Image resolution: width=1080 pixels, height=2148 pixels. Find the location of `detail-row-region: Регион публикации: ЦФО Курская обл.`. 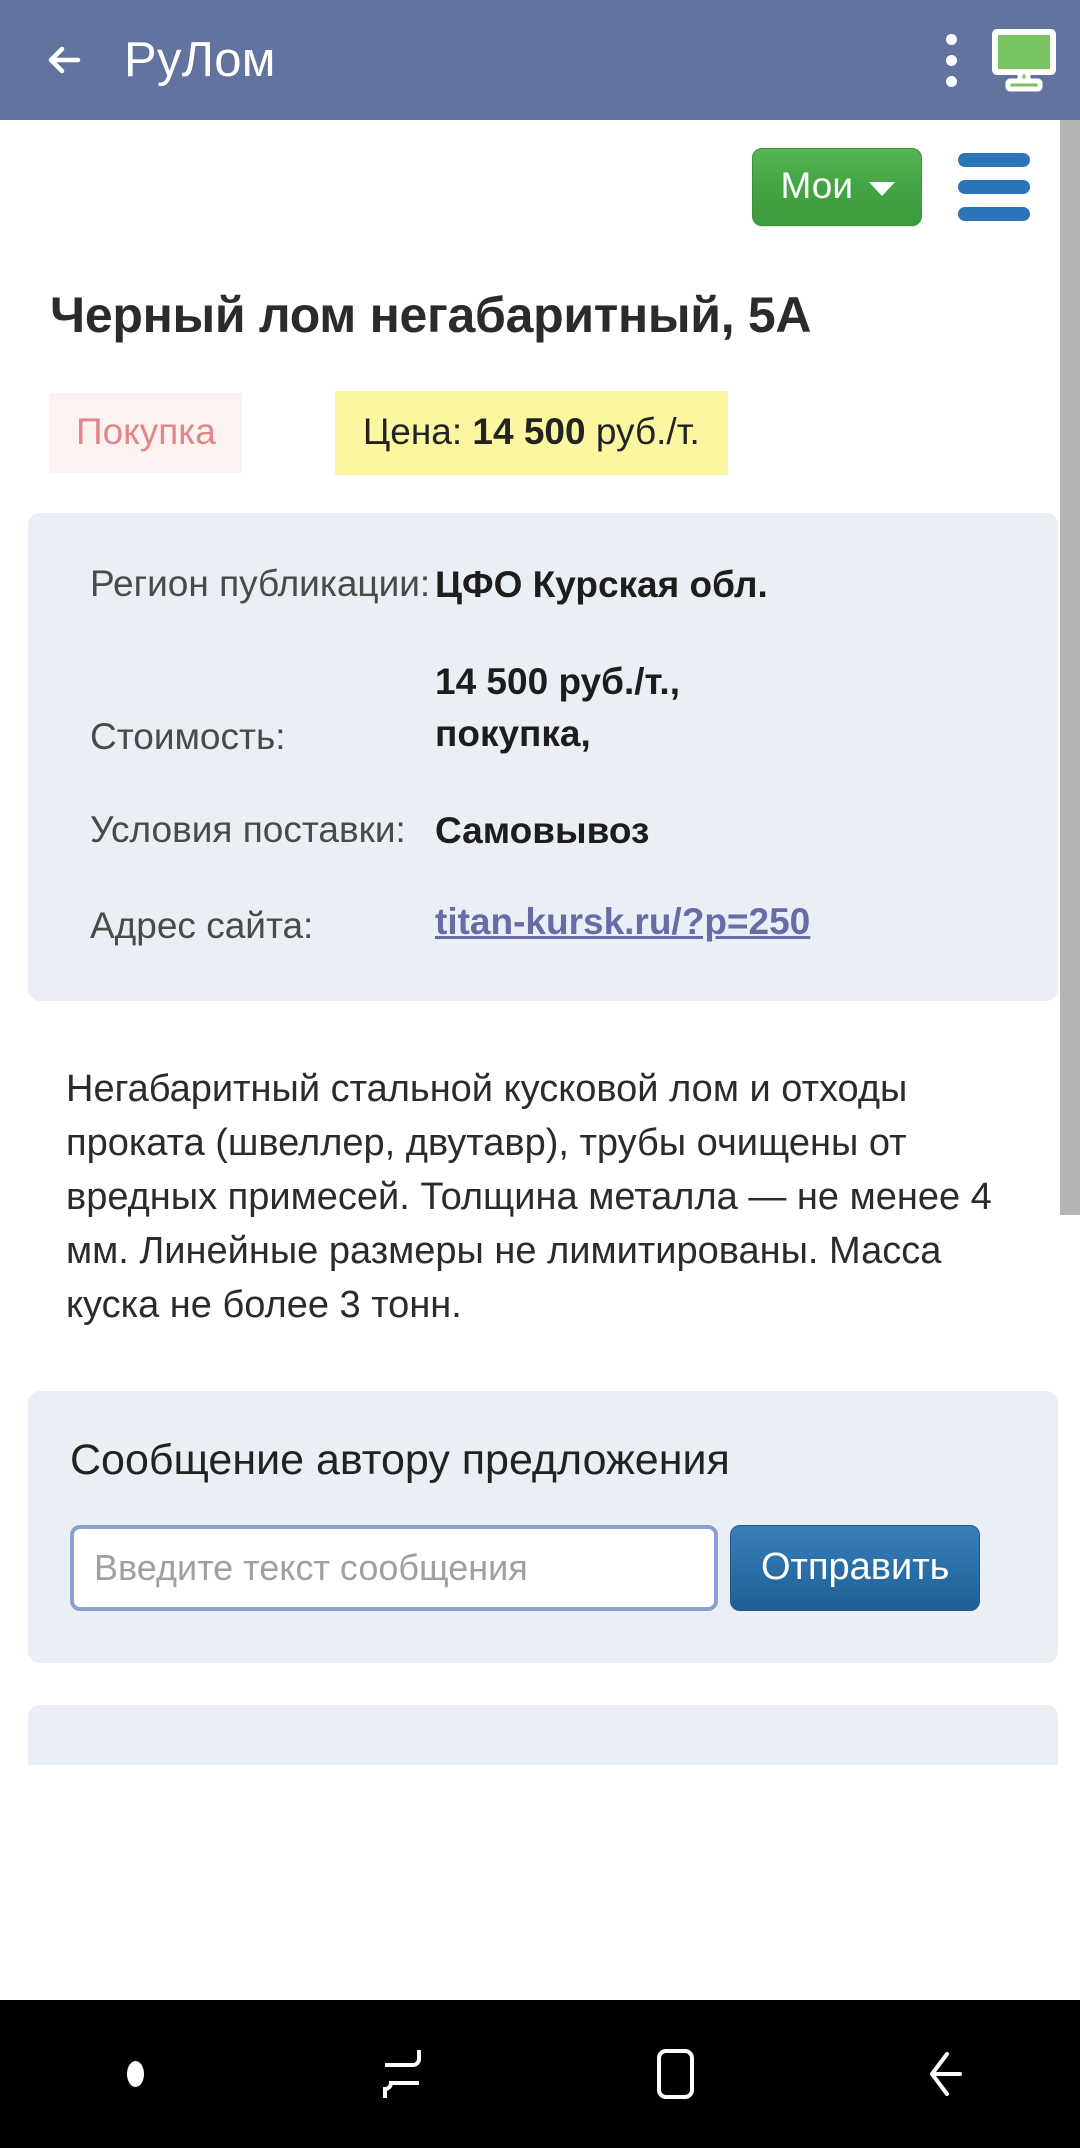

detail-row-region: Регион публикации: ЦФО Курская обл. is located at coordinates (543, 585).